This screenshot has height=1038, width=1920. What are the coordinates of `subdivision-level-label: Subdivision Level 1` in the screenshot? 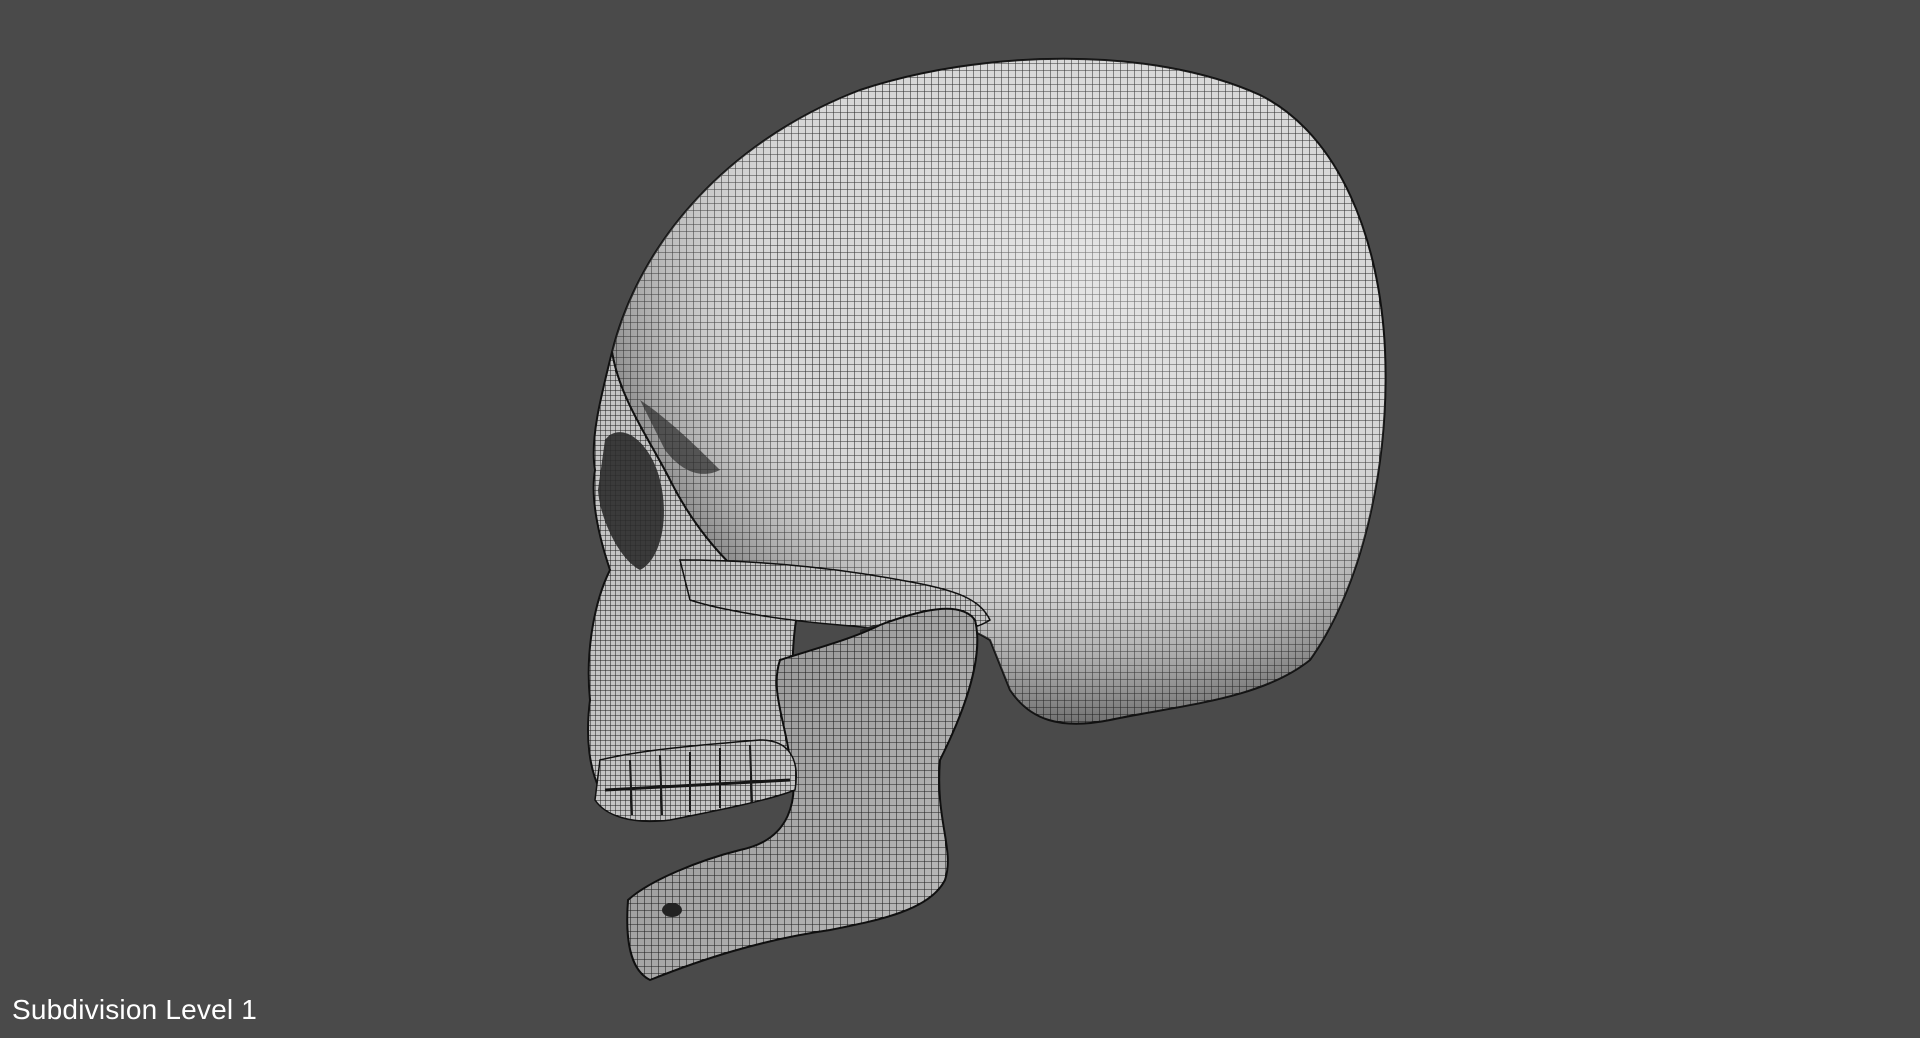 It's located at (135, 1009).